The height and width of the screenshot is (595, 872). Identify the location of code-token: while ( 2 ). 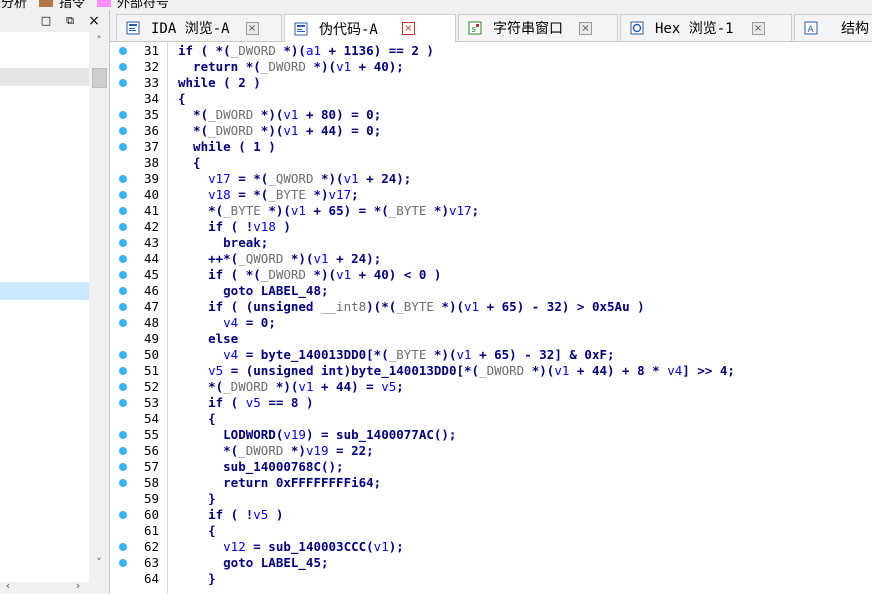
(219, 82).